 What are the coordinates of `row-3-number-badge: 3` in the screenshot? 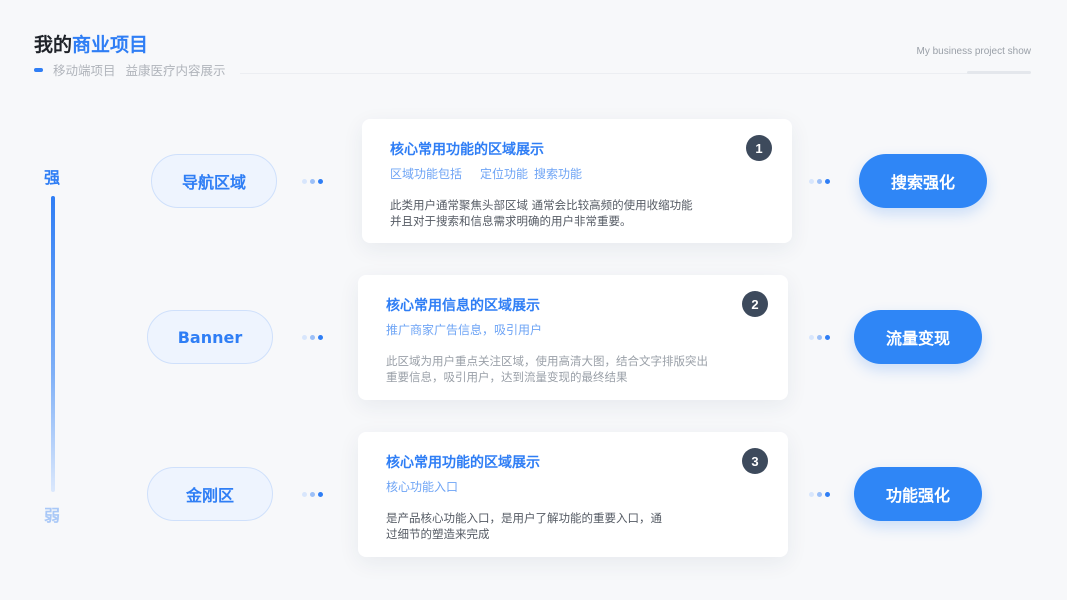 It's located at (755, 461).